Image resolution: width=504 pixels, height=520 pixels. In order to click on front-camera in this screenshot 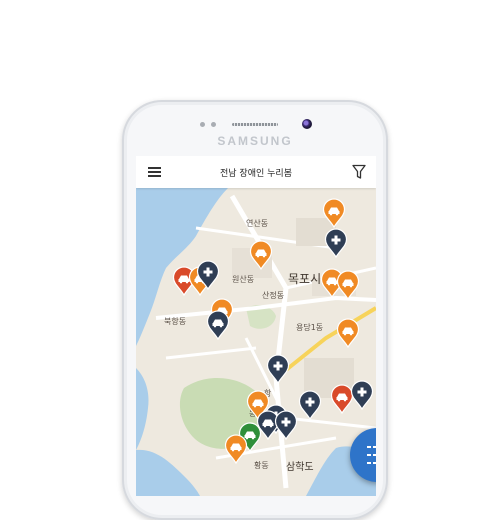, I will do `click(307, 124)`.